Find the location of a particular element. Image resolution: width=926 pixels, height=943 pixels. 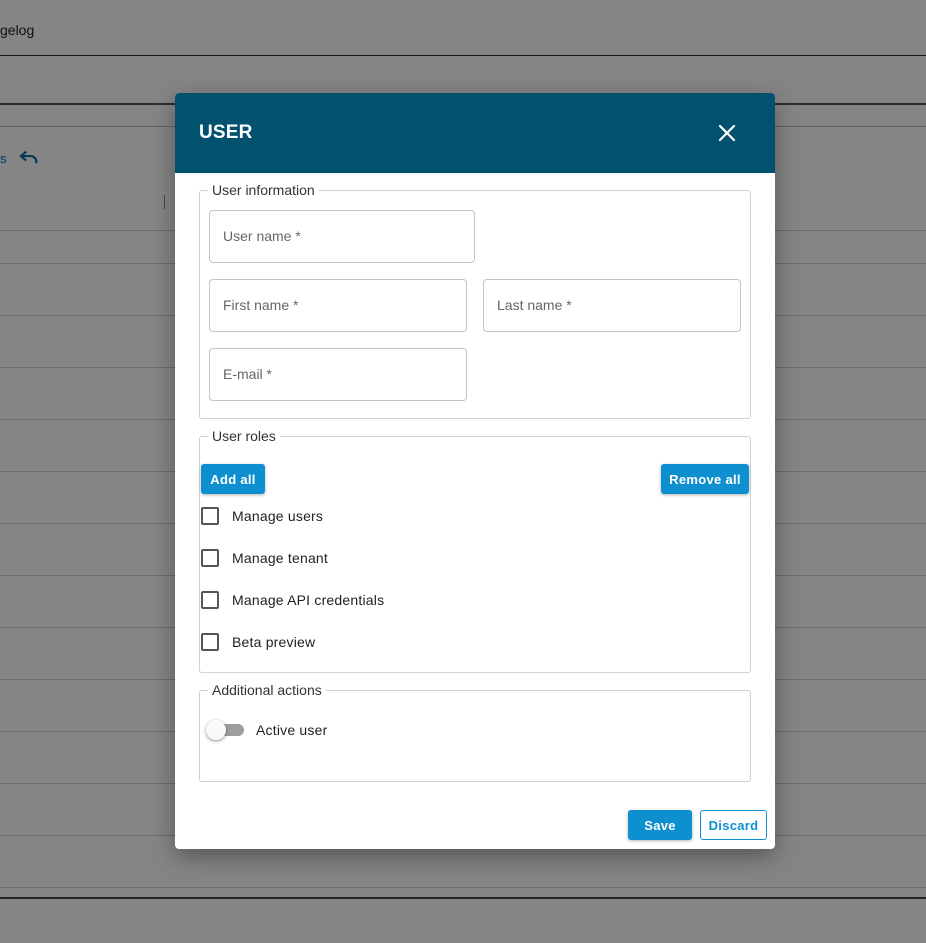

user-roles-legend: User roles is located at coordinates (244, 436).